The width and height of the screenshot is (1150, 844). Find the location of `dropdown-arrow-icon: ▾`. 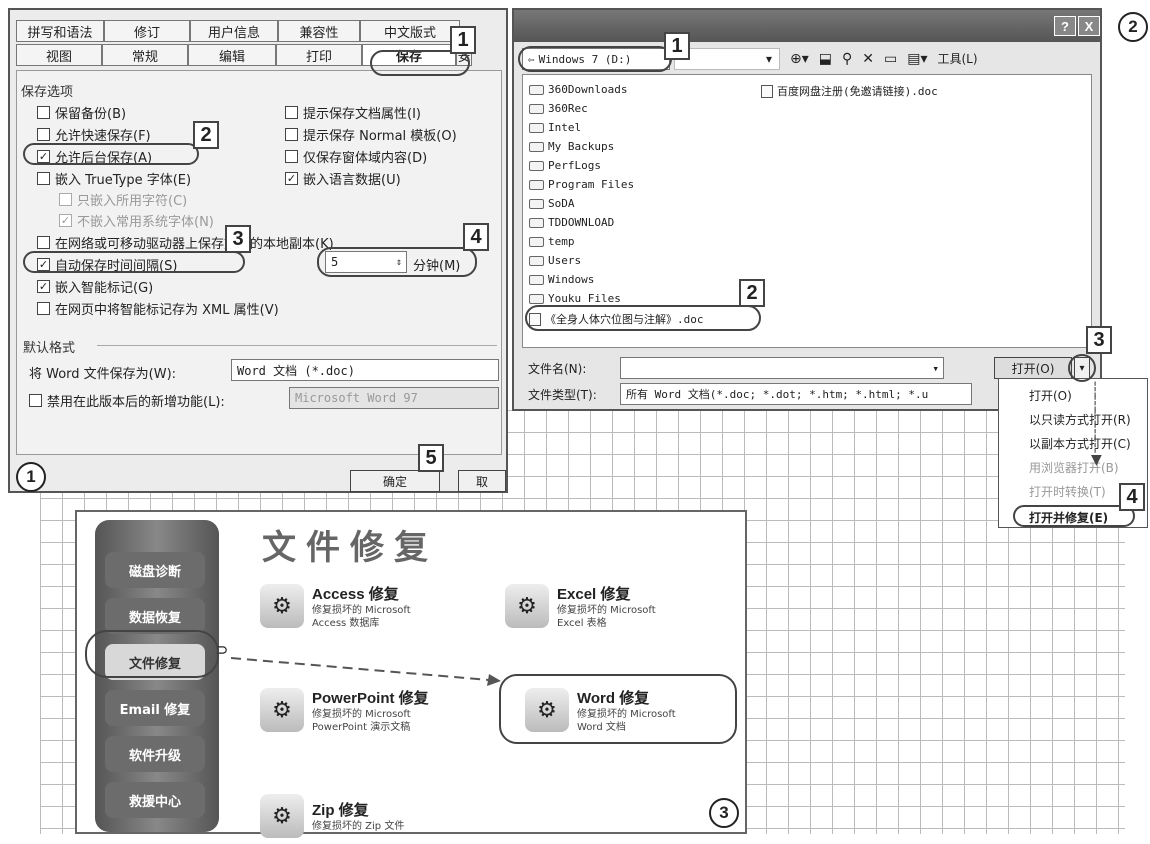

dropdown-arrow-icon: ▾ is located at coordinates (769, 59).